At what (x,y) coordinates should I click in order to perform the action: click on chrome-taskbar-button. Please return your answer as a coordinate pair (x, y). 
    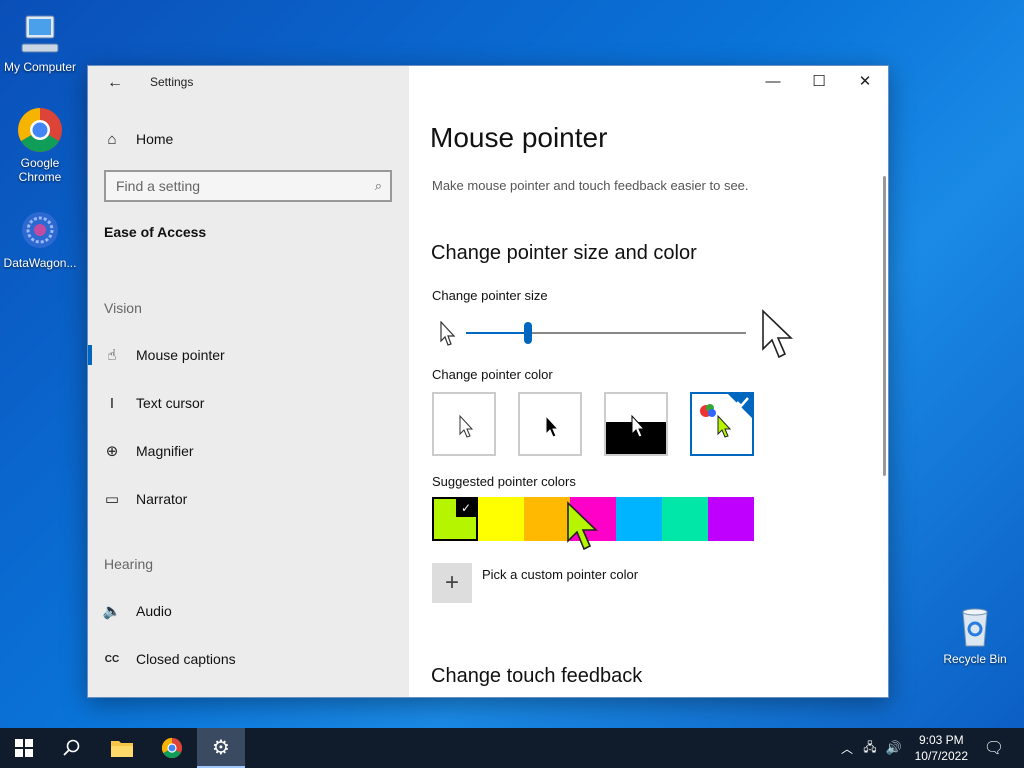
    Looking at the image, I should click on (172, 748).